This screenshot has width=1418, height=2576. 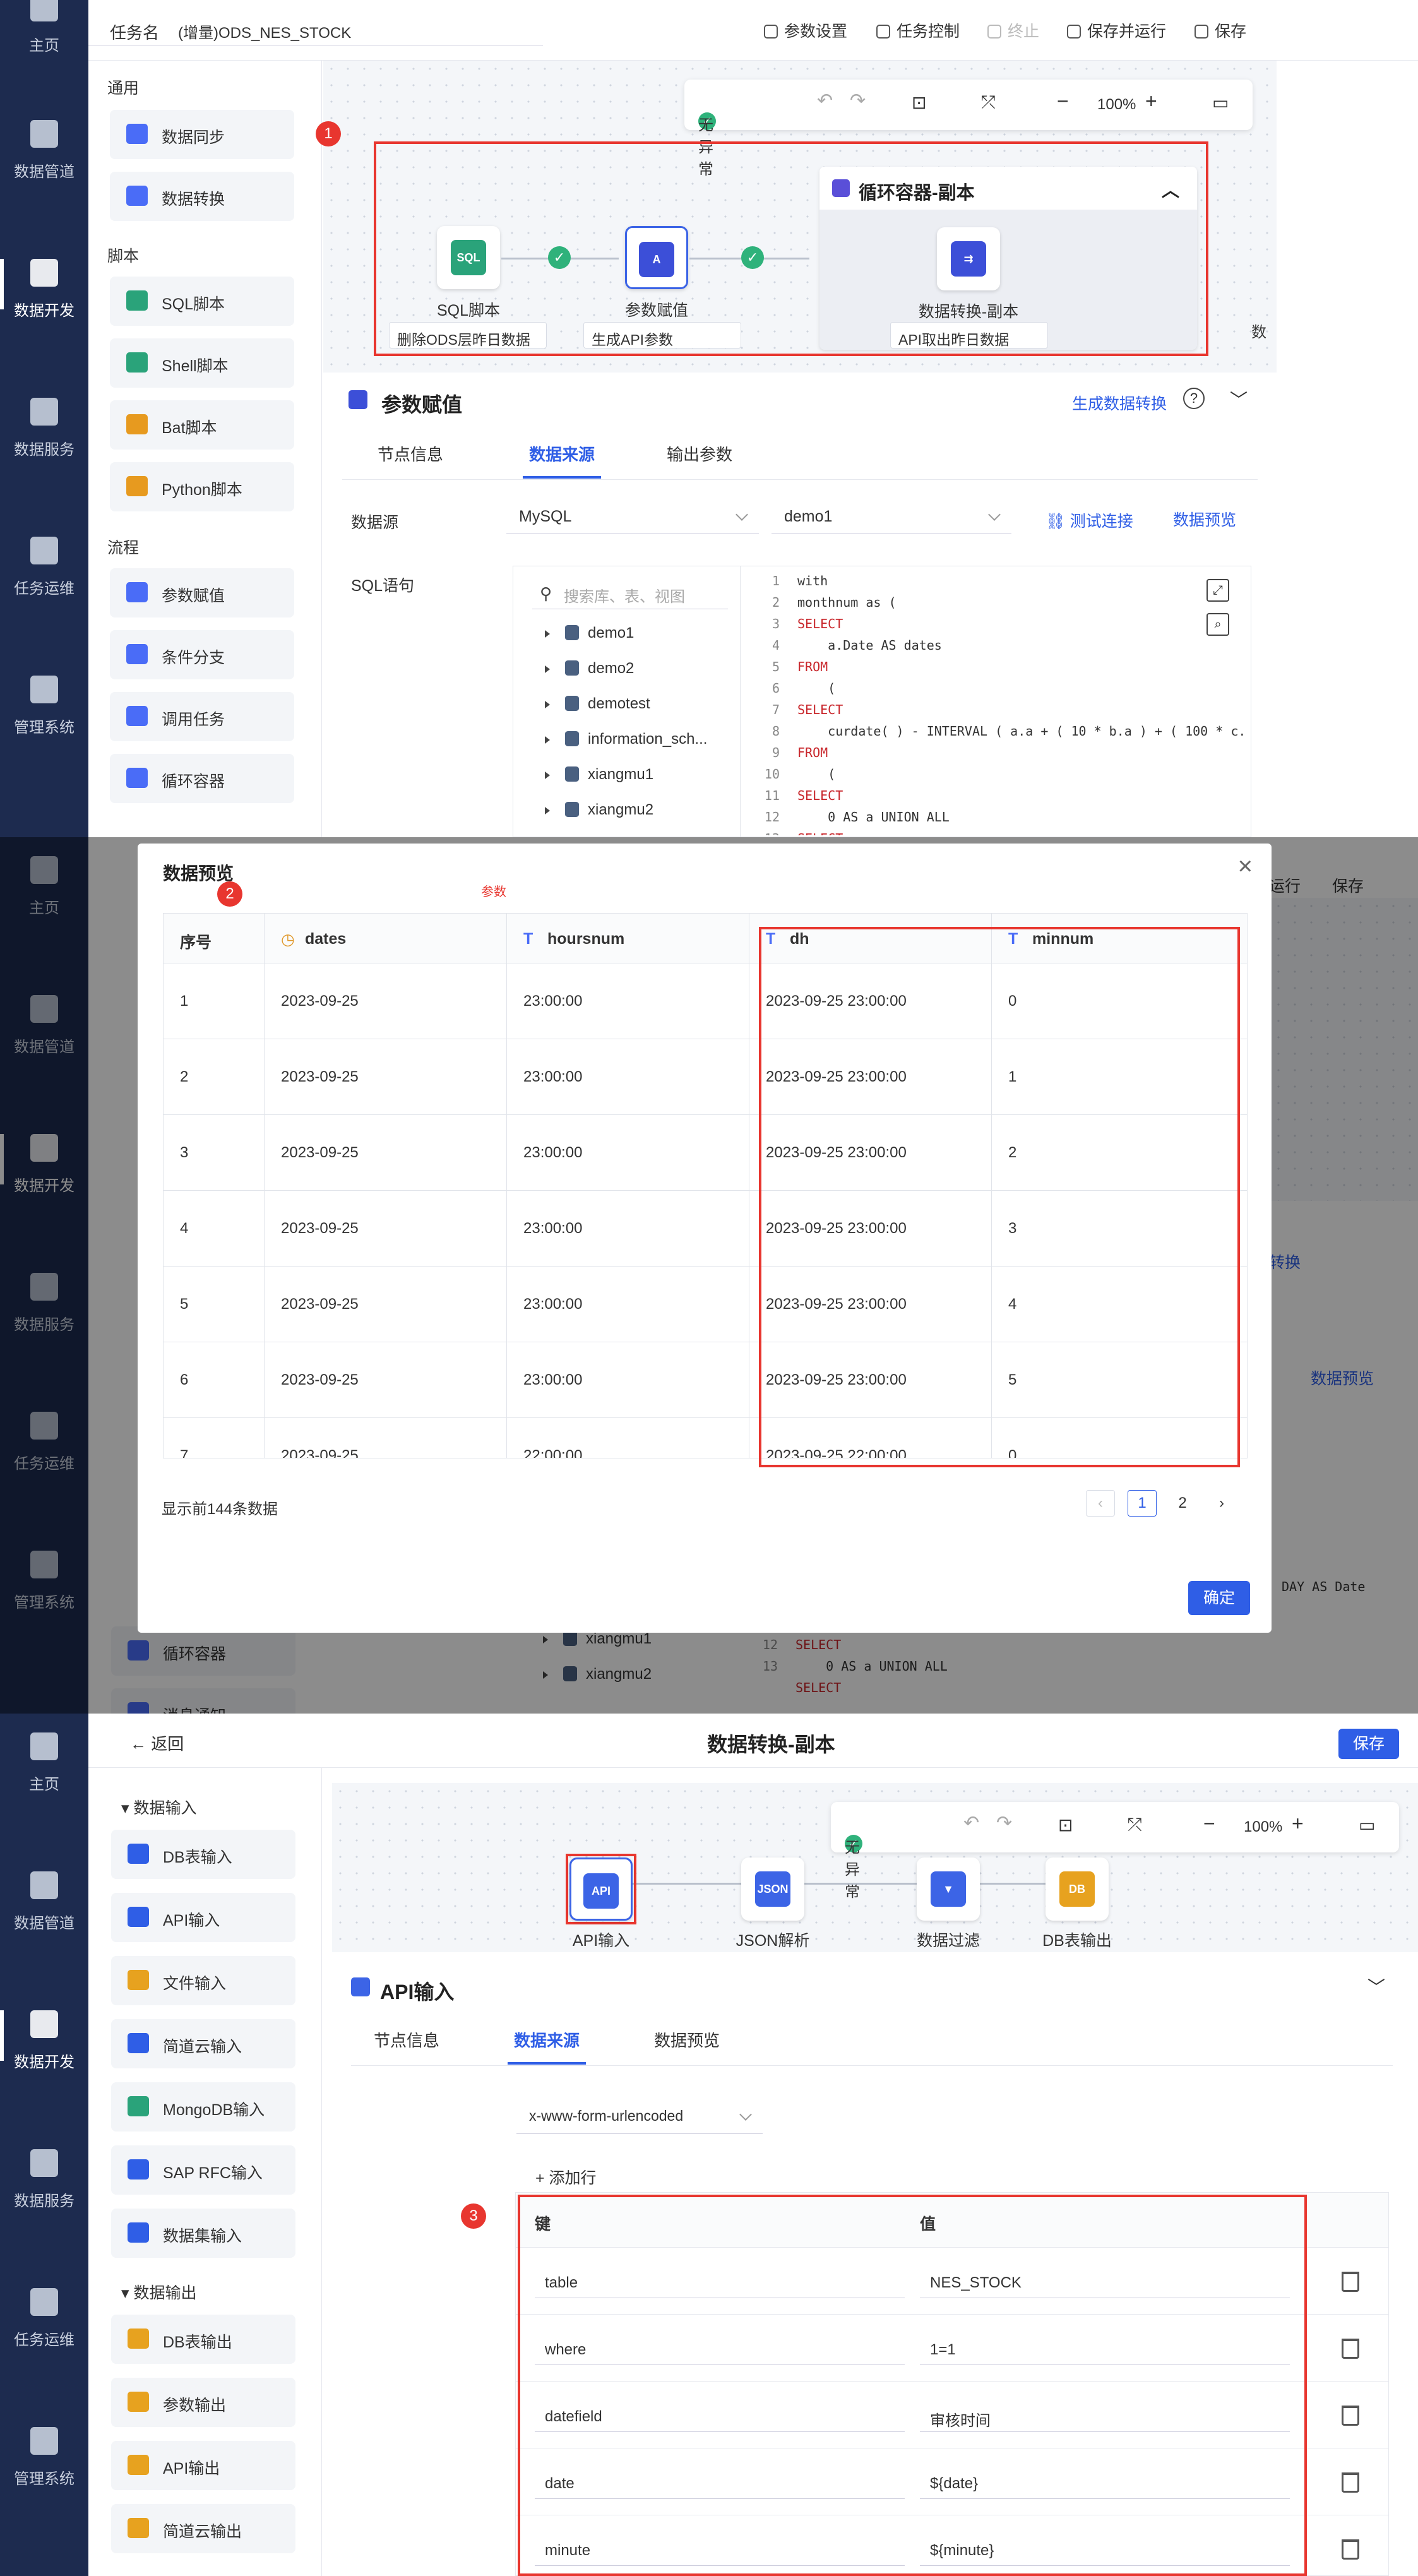 What do you see at coordinates (1089, 520) in the screenshot?
I see `test-connection-link: ⛓ 测试连接` at bounding box center [1089, 520].